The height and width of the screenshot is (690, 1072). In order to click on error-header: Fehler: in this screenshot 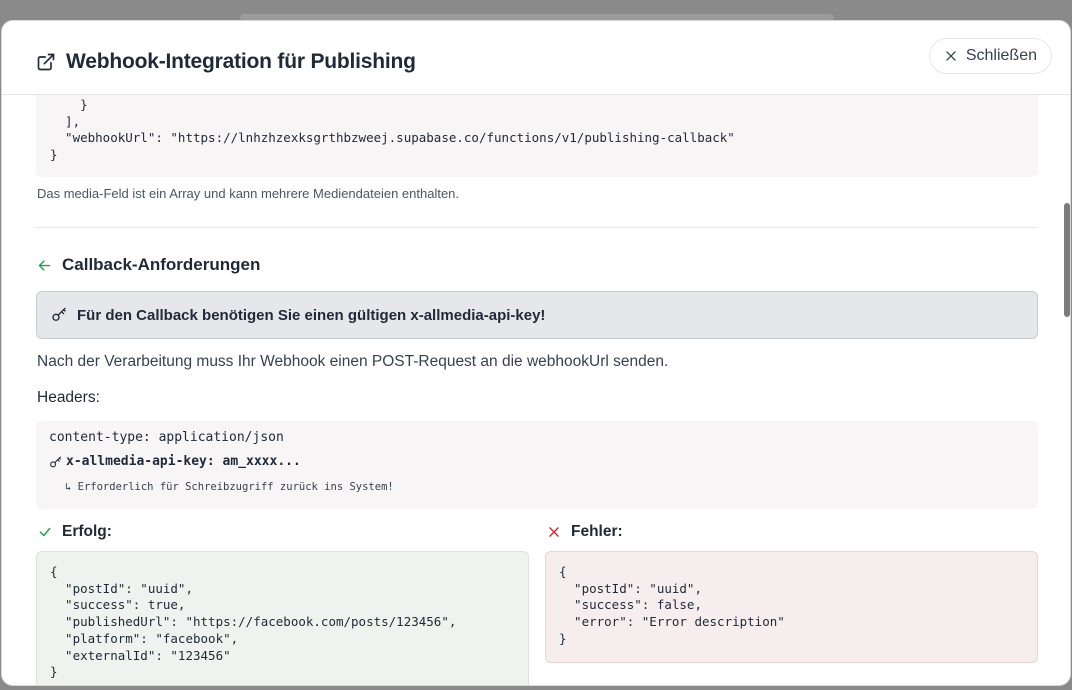, I will do `click(585, 532)`.